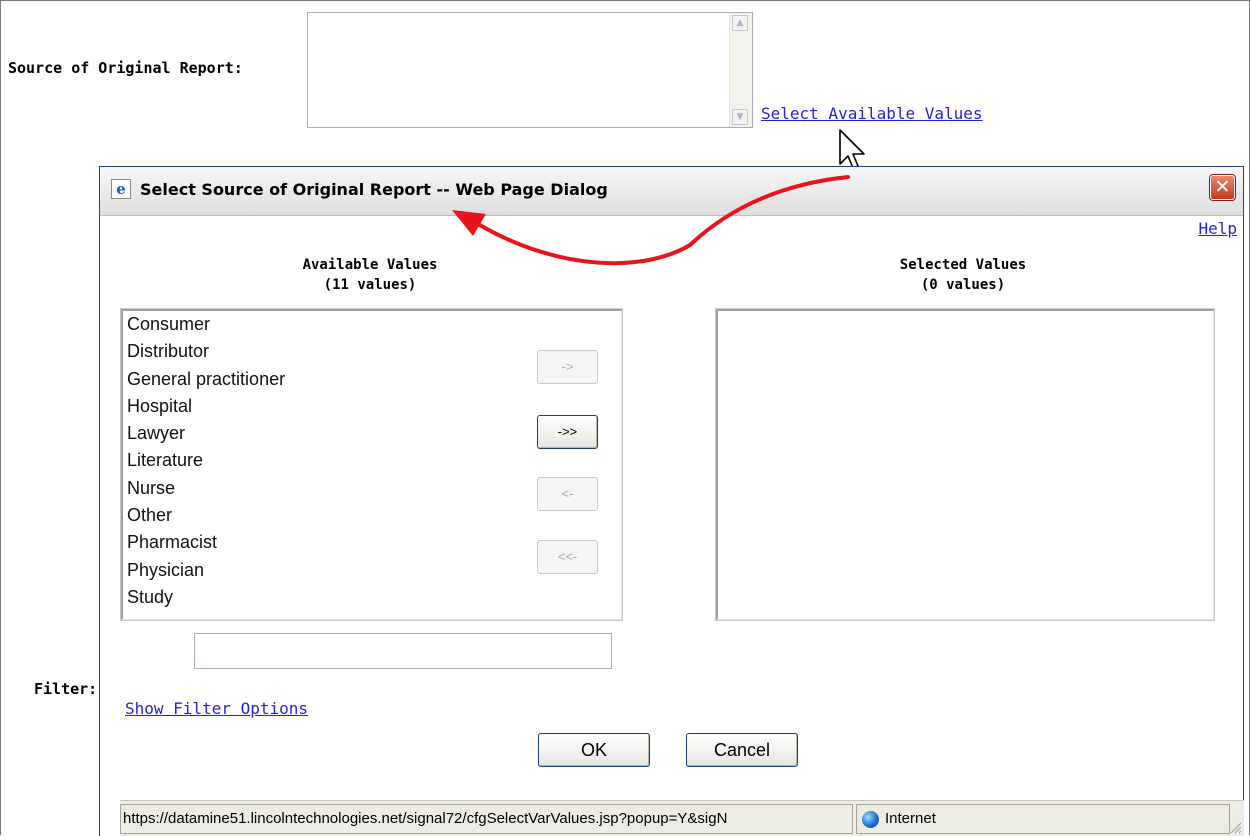 Image resolution: width=1250 pixels, height=836 pixels. I want to click on globe-icon, so click(870, 819).